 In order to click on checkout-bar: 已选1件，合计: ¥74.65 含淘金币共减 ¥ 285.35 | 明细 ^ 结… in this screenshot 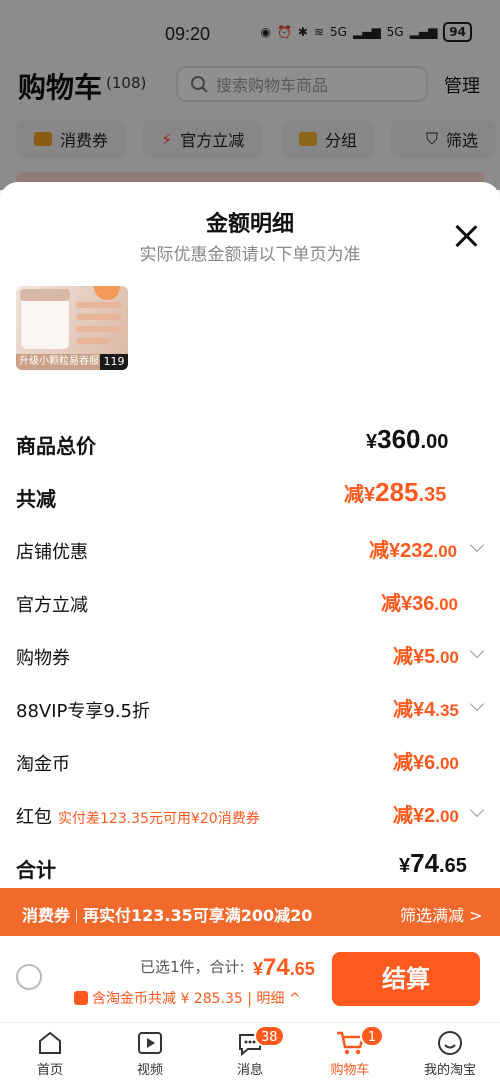, I will do `click(250, 979)`.